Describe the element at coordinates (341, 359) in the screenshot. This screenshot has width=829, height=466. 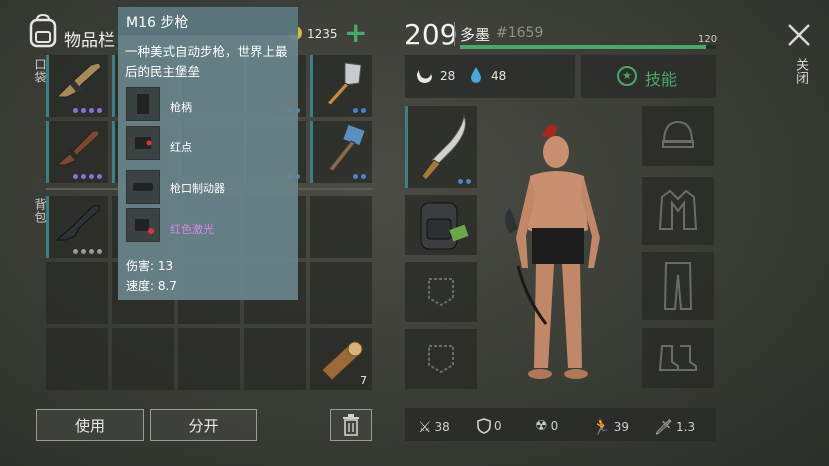
I see `inventory-slot-log: 7` at that location.